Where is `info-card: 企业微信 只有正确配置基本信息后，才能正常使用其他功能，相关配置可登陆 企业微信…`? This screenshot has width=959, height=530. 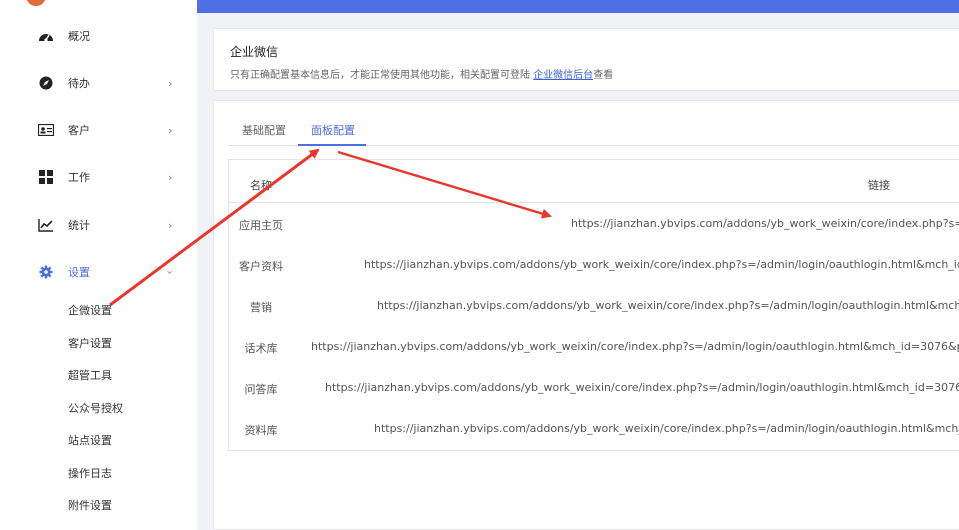 info-card: 企业微信 只有正确配置基本信息后，才能正常使用其他功能，相关配置可登陆 企业微信… is located at coordinates (586, 59).